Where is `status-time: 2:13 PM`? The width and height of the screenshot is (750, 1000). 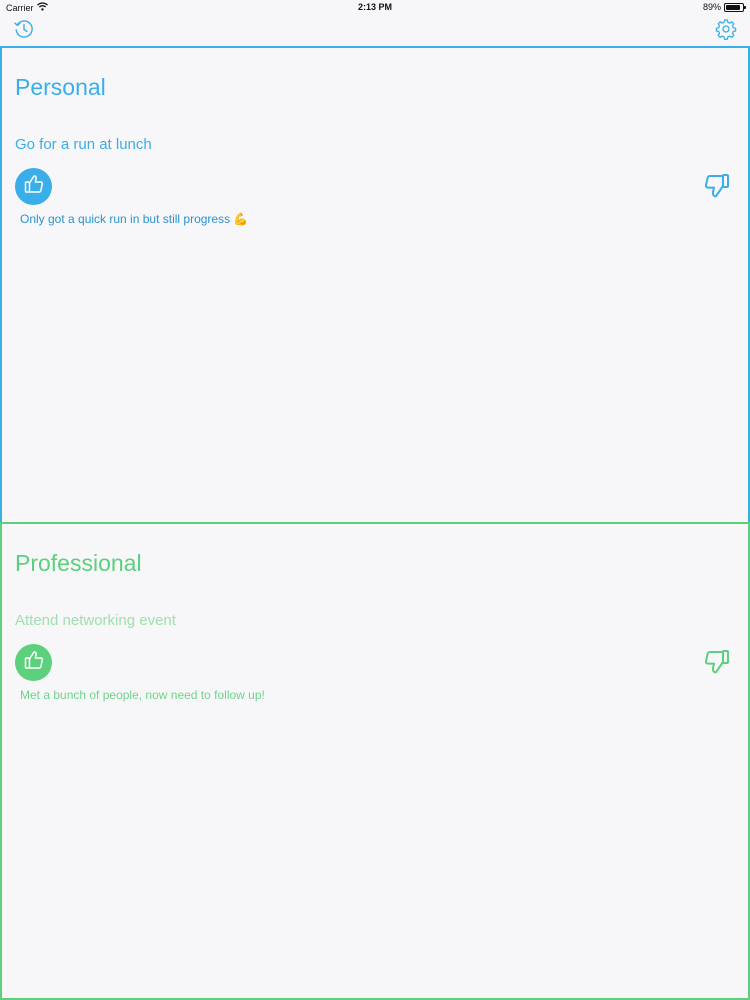
status-time: 2:13 PM is located at coordinates (374, 7).